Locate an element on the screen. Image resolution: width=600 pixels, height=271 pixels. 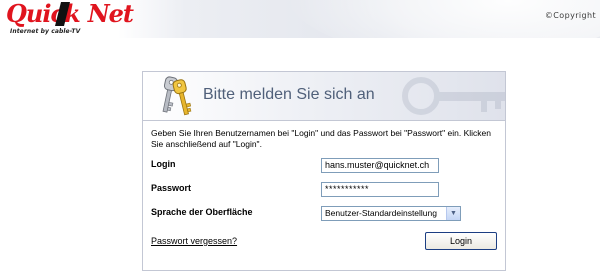
logo-wordmark: Quick Net is located at coordinates (70, 14).